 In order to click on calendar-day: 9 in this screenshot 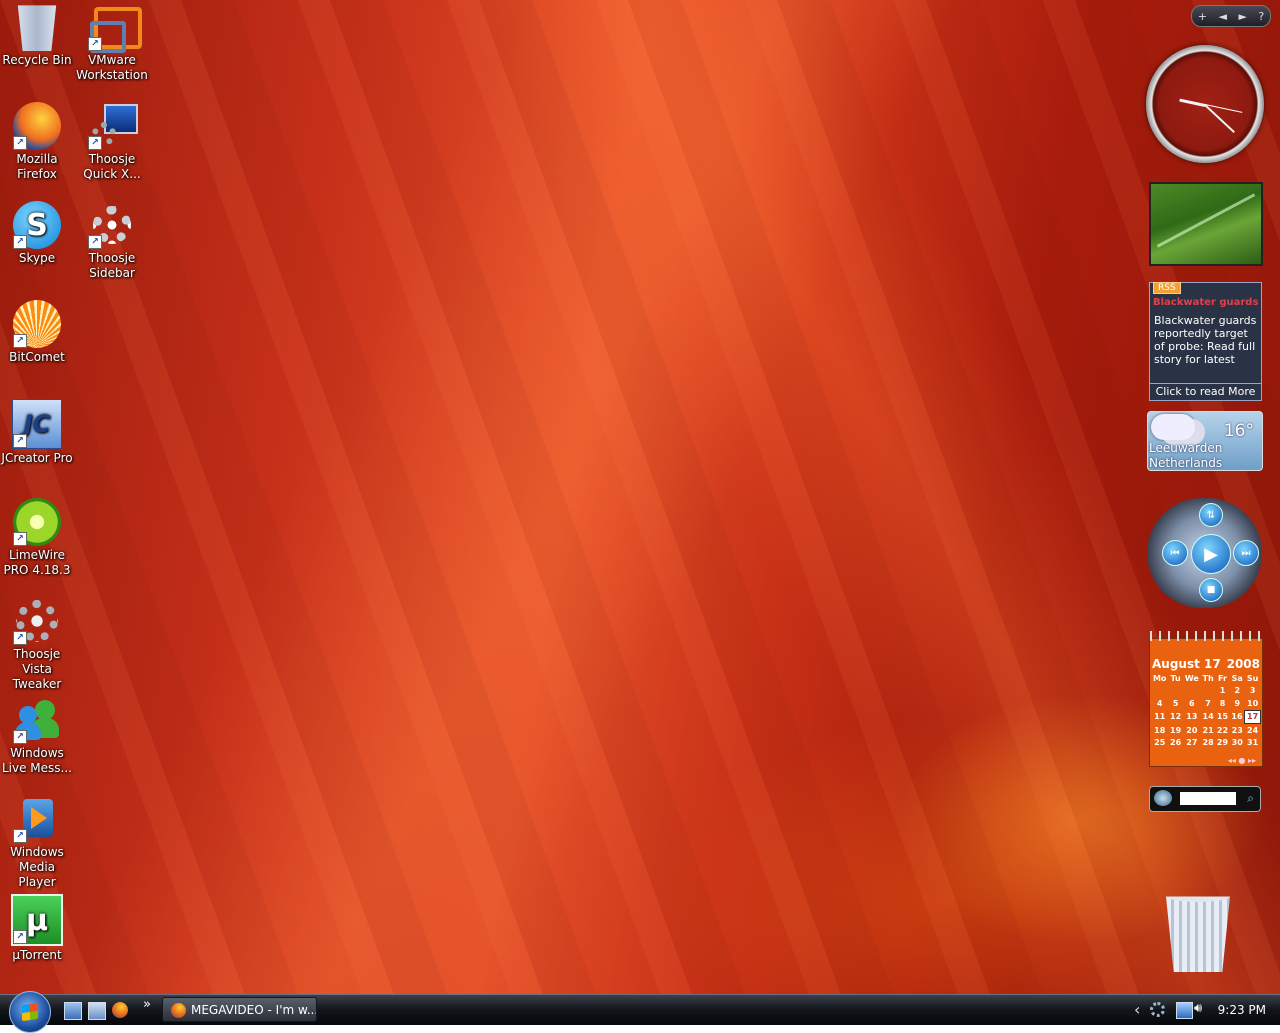, I will do `click(1237, 703)`.